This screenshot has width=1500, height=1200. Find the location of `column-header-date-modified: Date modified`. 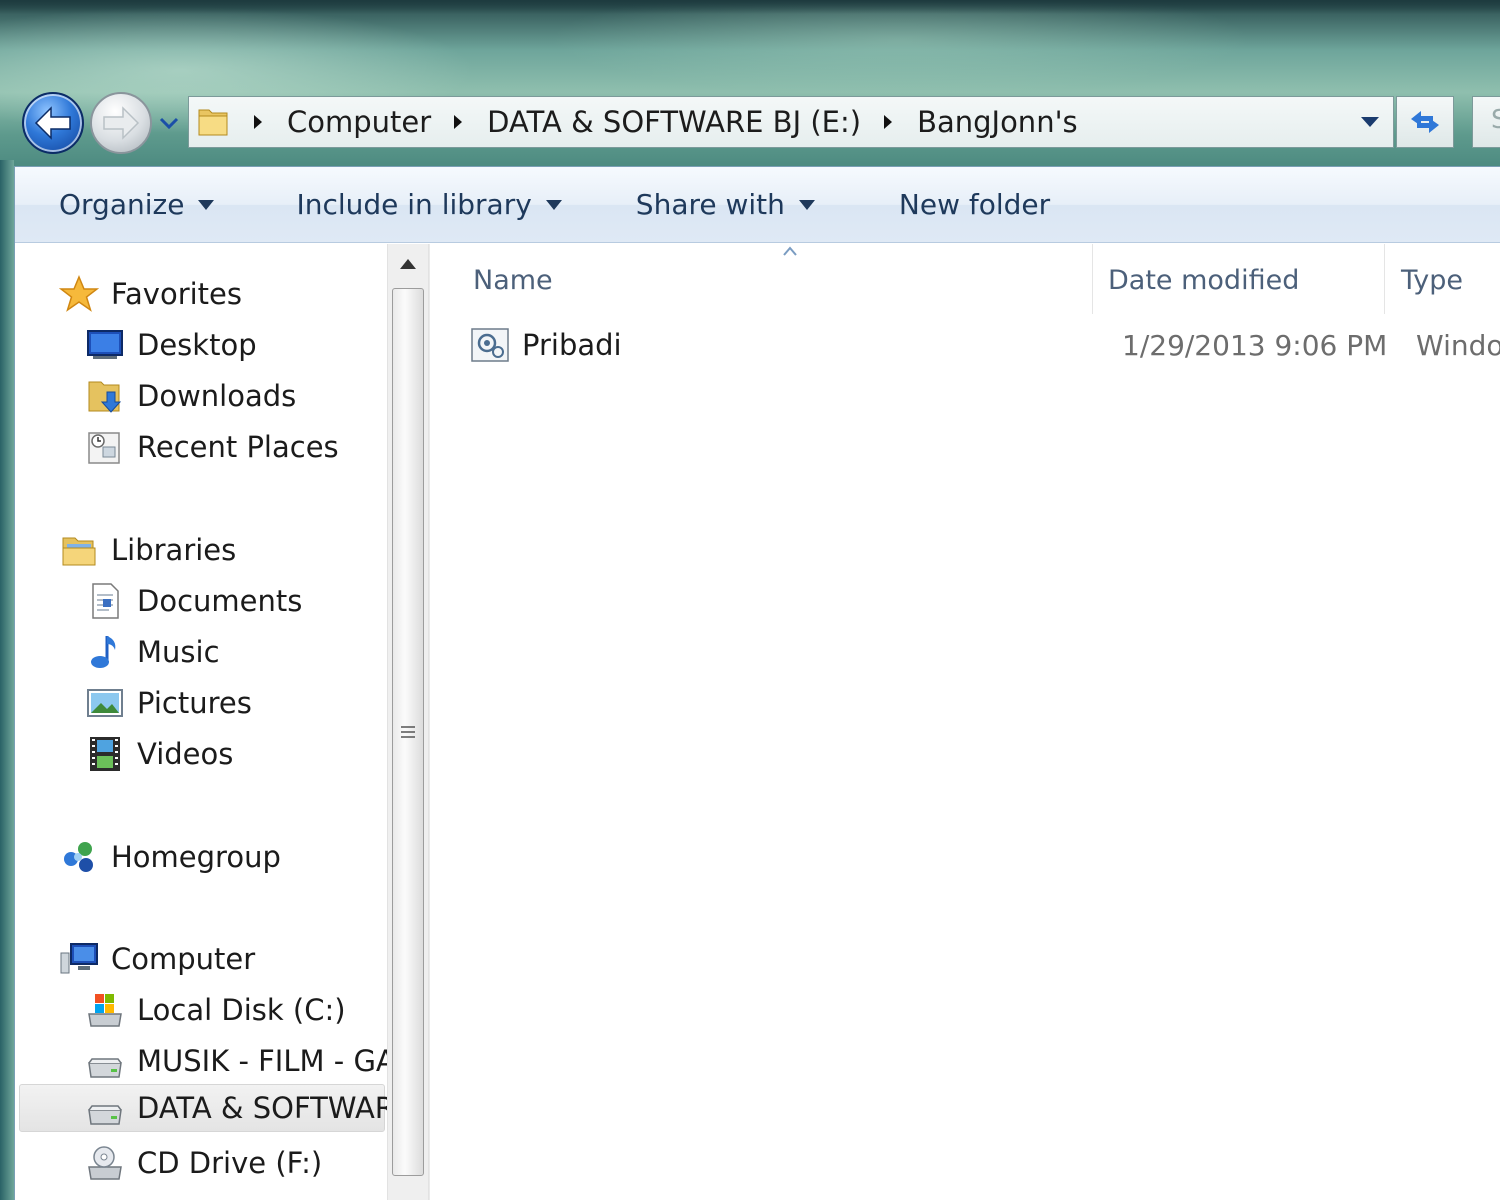

column-header-date-modified: Date modified is located at coordinates (1243, 280).